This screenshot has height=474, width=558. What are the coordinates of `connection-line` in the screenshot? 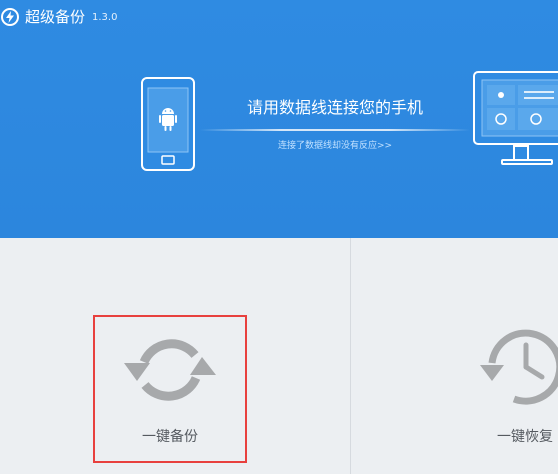 It's located at (335, 130).